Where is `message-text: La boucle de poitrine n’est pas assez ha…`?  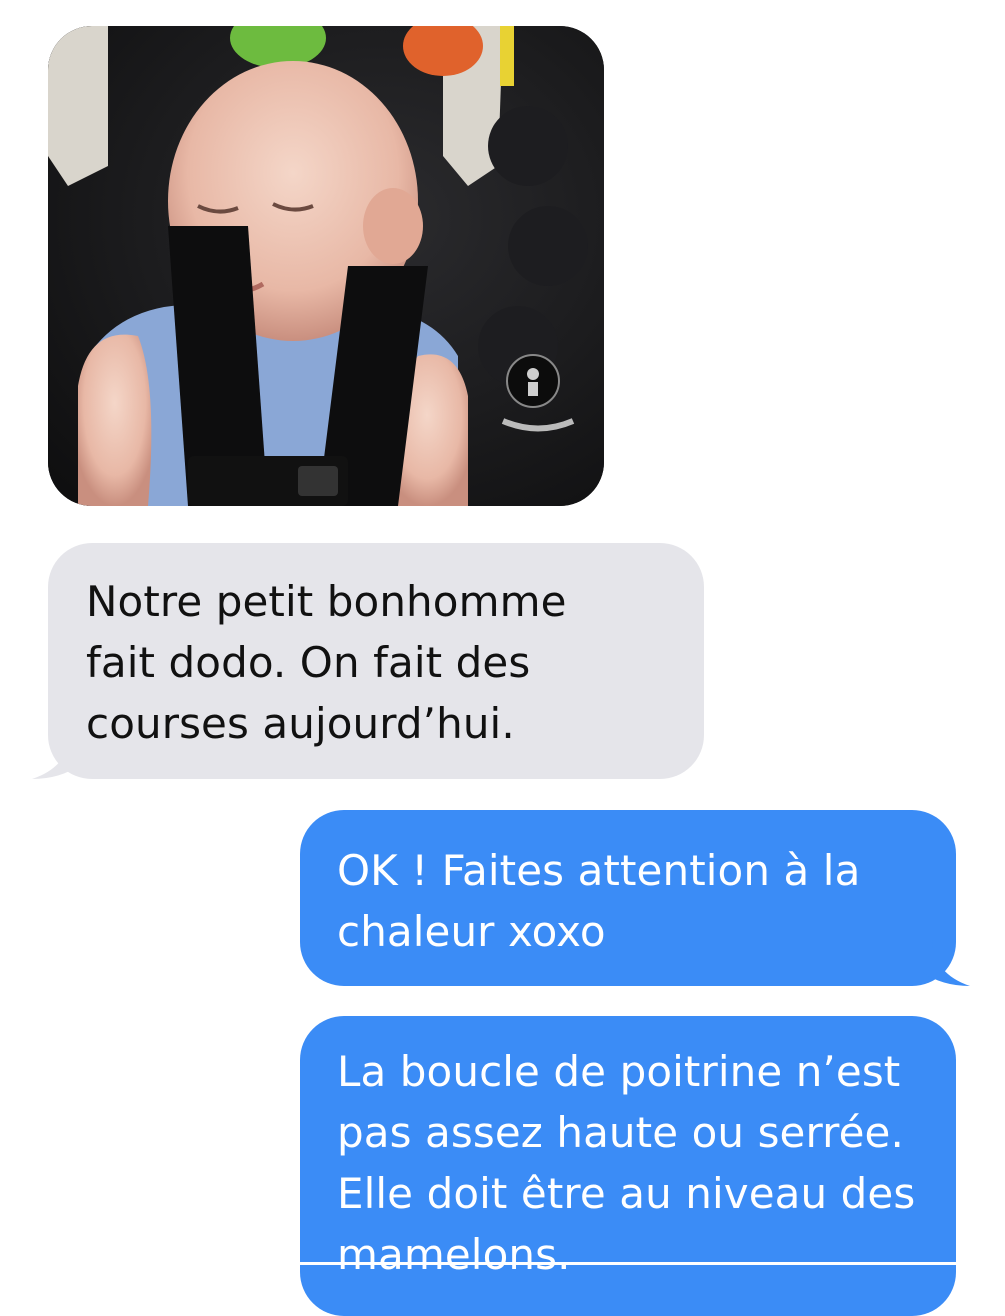 message-text: La boucle de poitrine n’est pas assez ha… is located at coordinates (626, 1163).